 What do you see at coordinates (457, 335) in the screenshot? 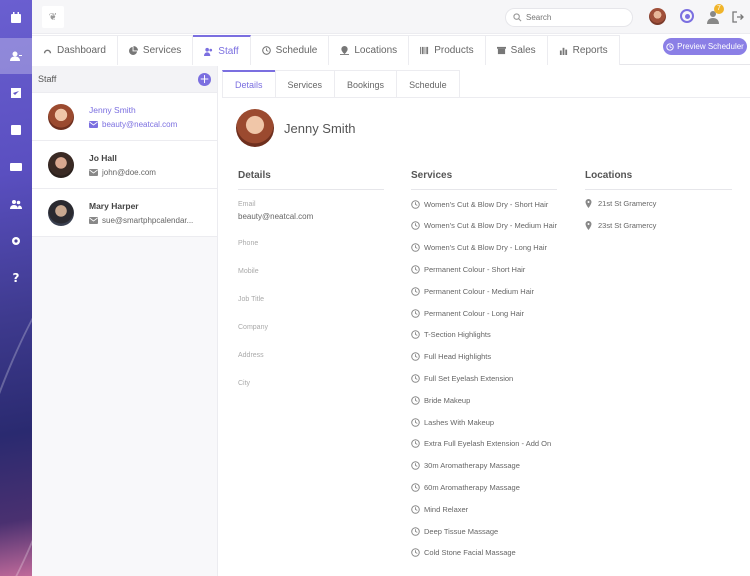
I see `service-label: T-Section Highlights` at bounding box center [457, 335].